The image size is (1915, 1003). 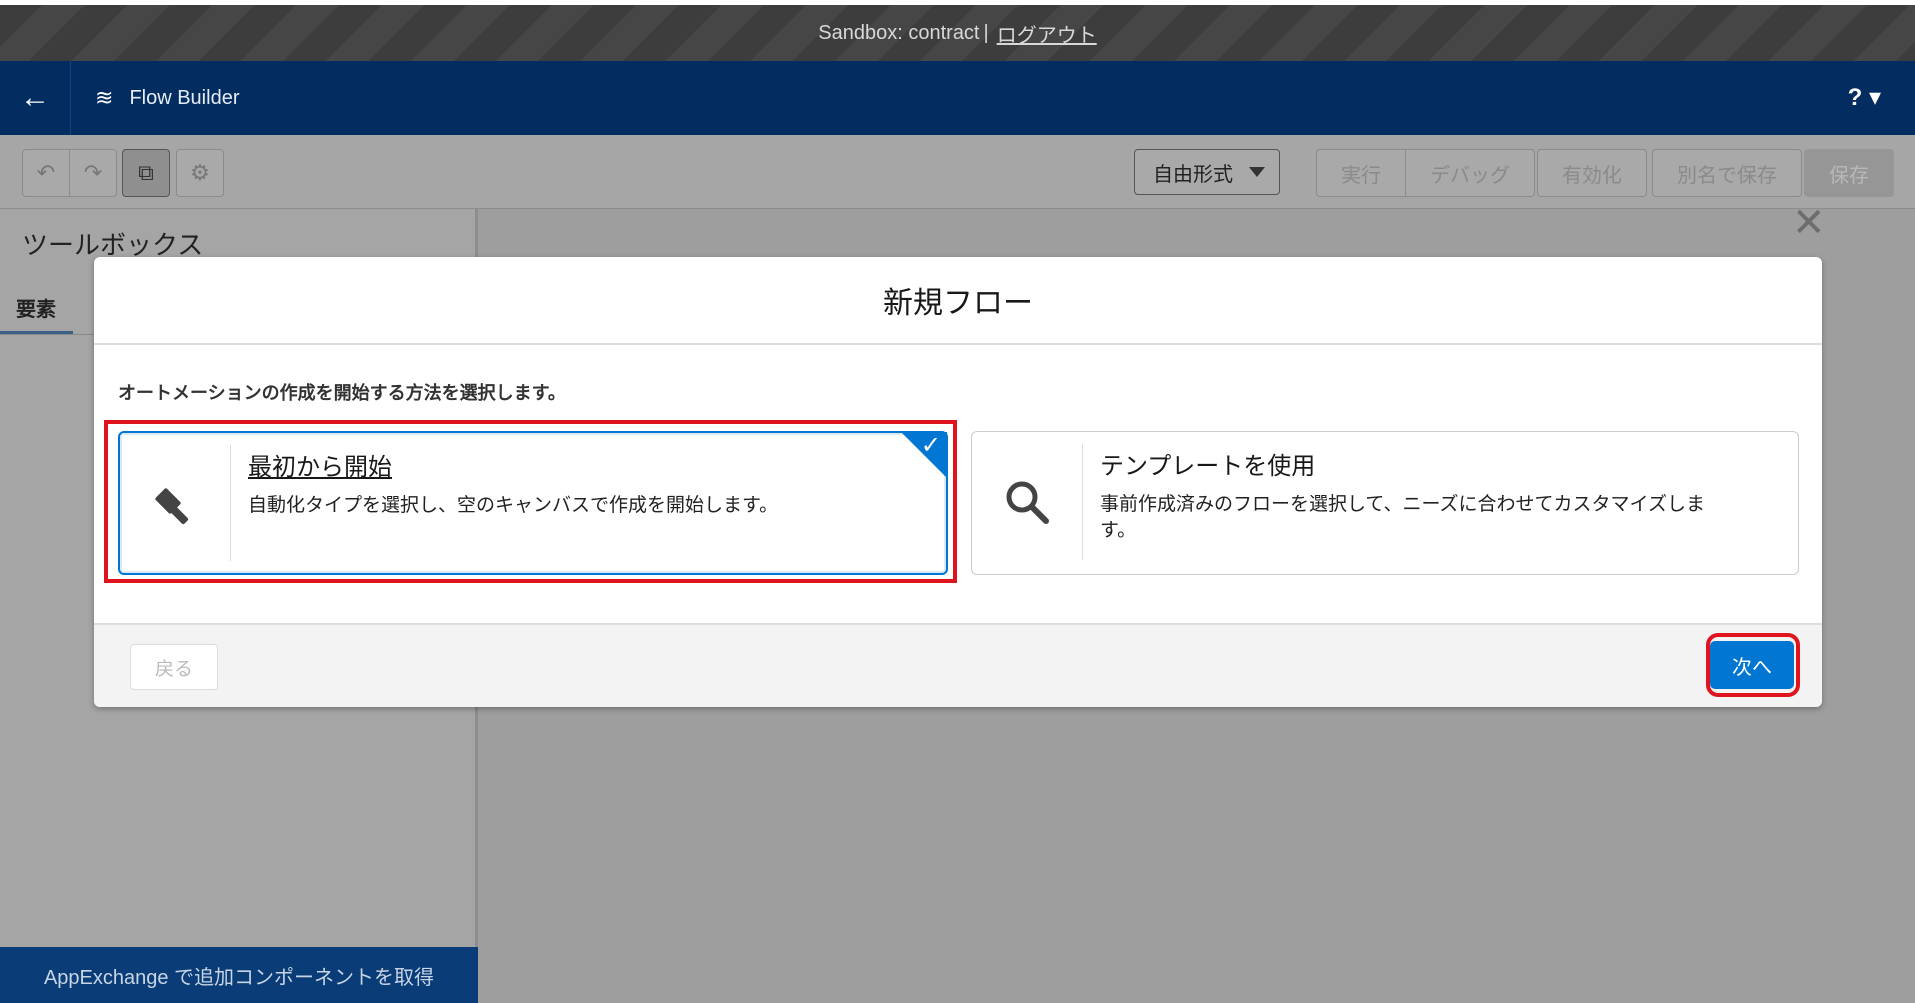 I want to click on run-debug-group: 実行 デバッグ, so click(x=1425, y=173).